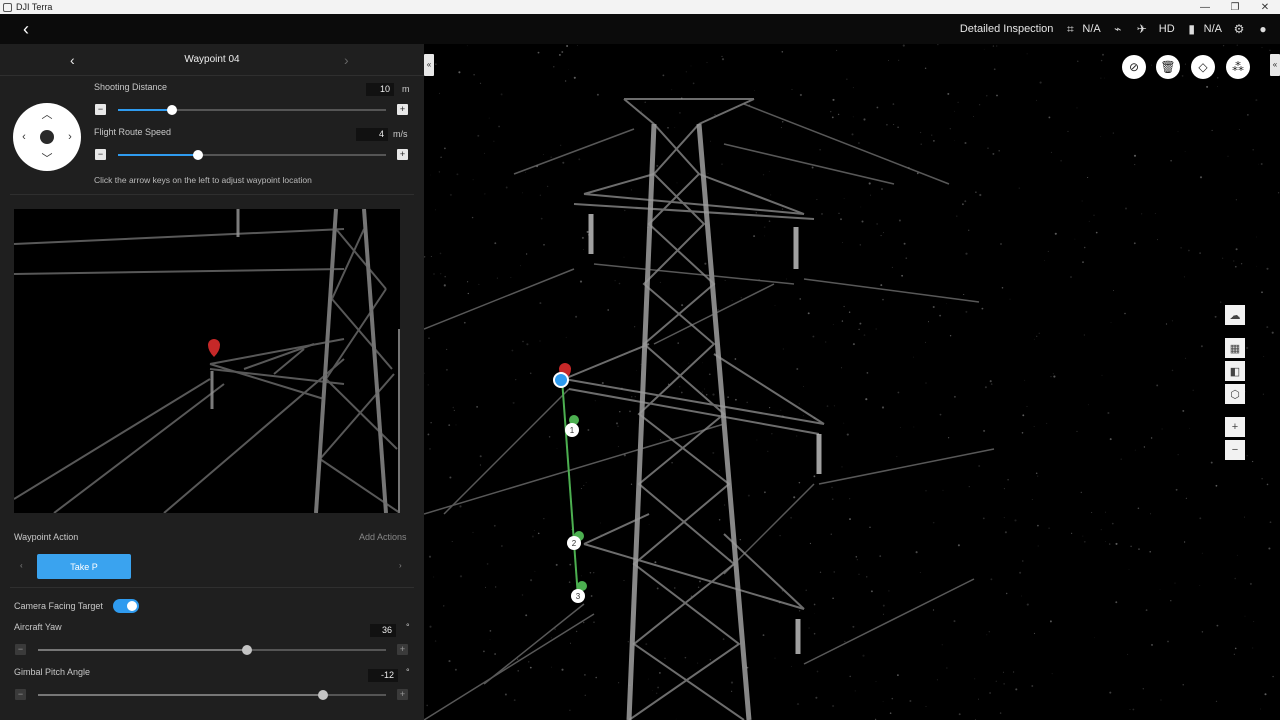 Image resolution: width=1280 pixels, height=720 pixels. Describe the element at coordinates (100, 109) in the screenshot. I see `shooting-distance-minus-button: −` at that location.